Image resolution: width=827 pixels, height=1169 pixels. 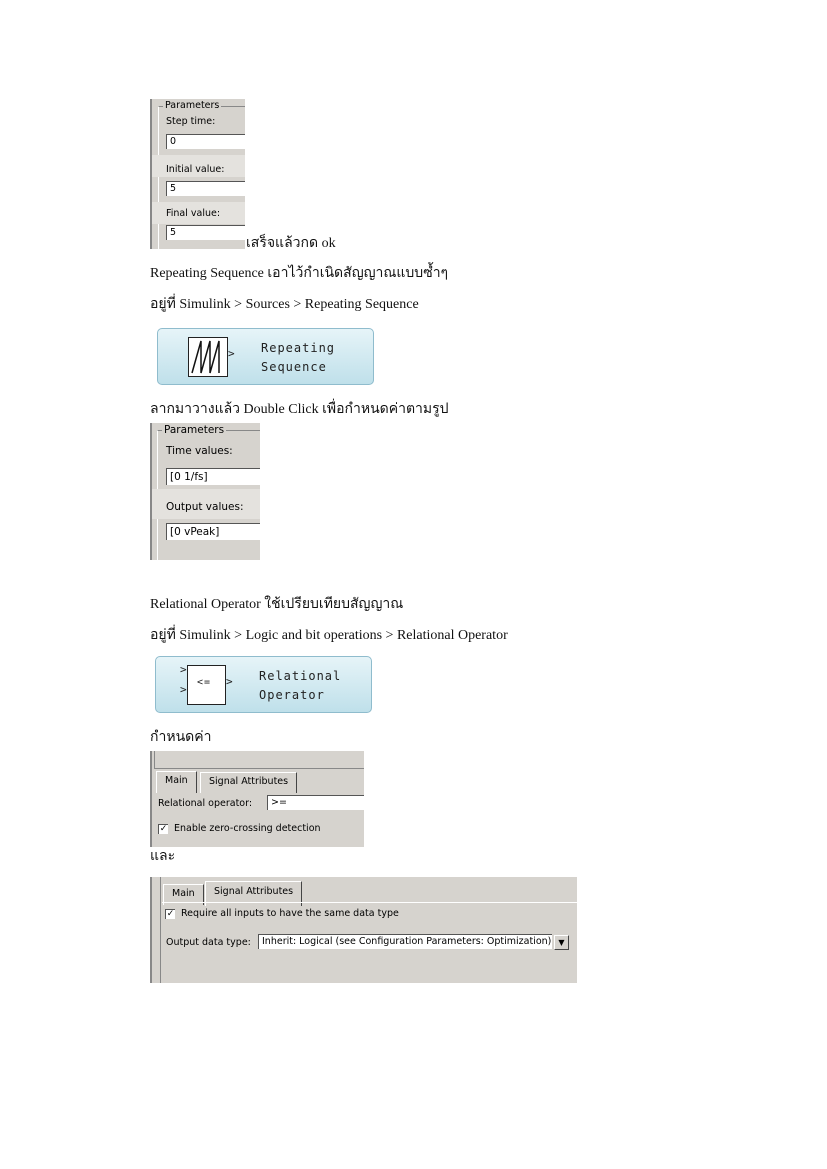 What do you see at coordinates (170, 914) in the screenshot?
I see `require-same-type-checkbox: ✓` at bounding box center [170, 914].